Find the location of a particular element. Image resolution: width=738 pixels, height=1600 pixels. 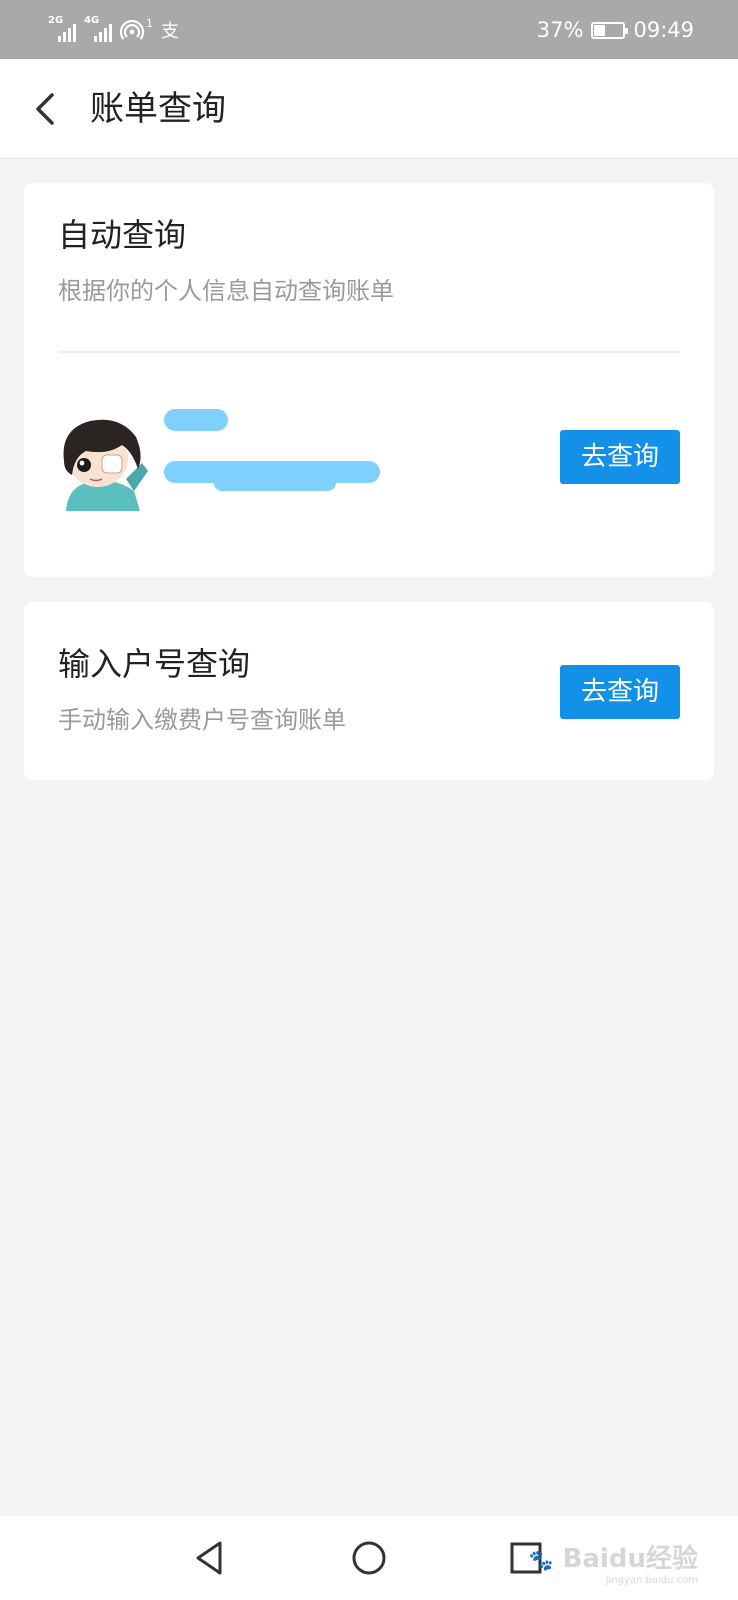

redacted-account-tail is located at coordinates (275, 483).